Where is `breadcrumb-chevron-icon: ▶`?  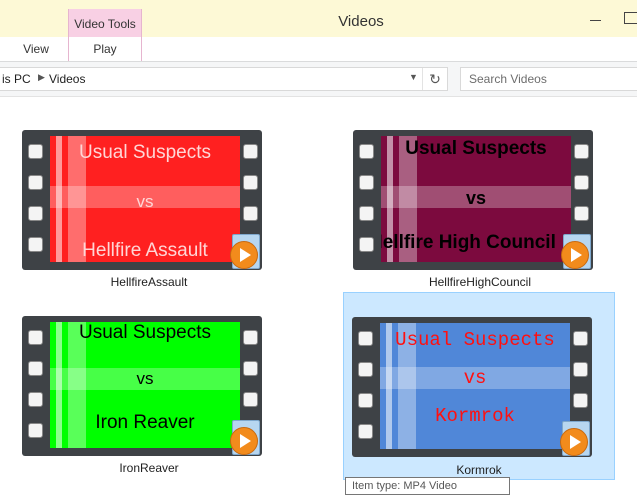
breadcrumb-chevron-icon: ▶ is located at coordinates (41, 77).